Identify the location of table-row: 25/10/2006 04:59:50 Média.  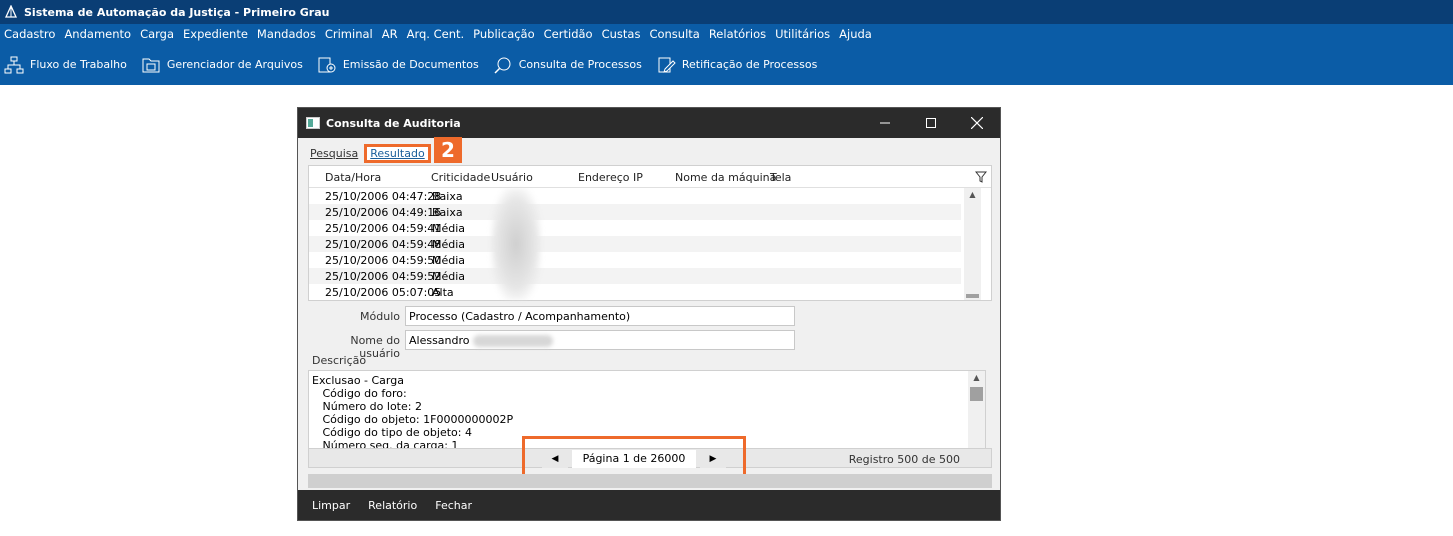
(635, 260).